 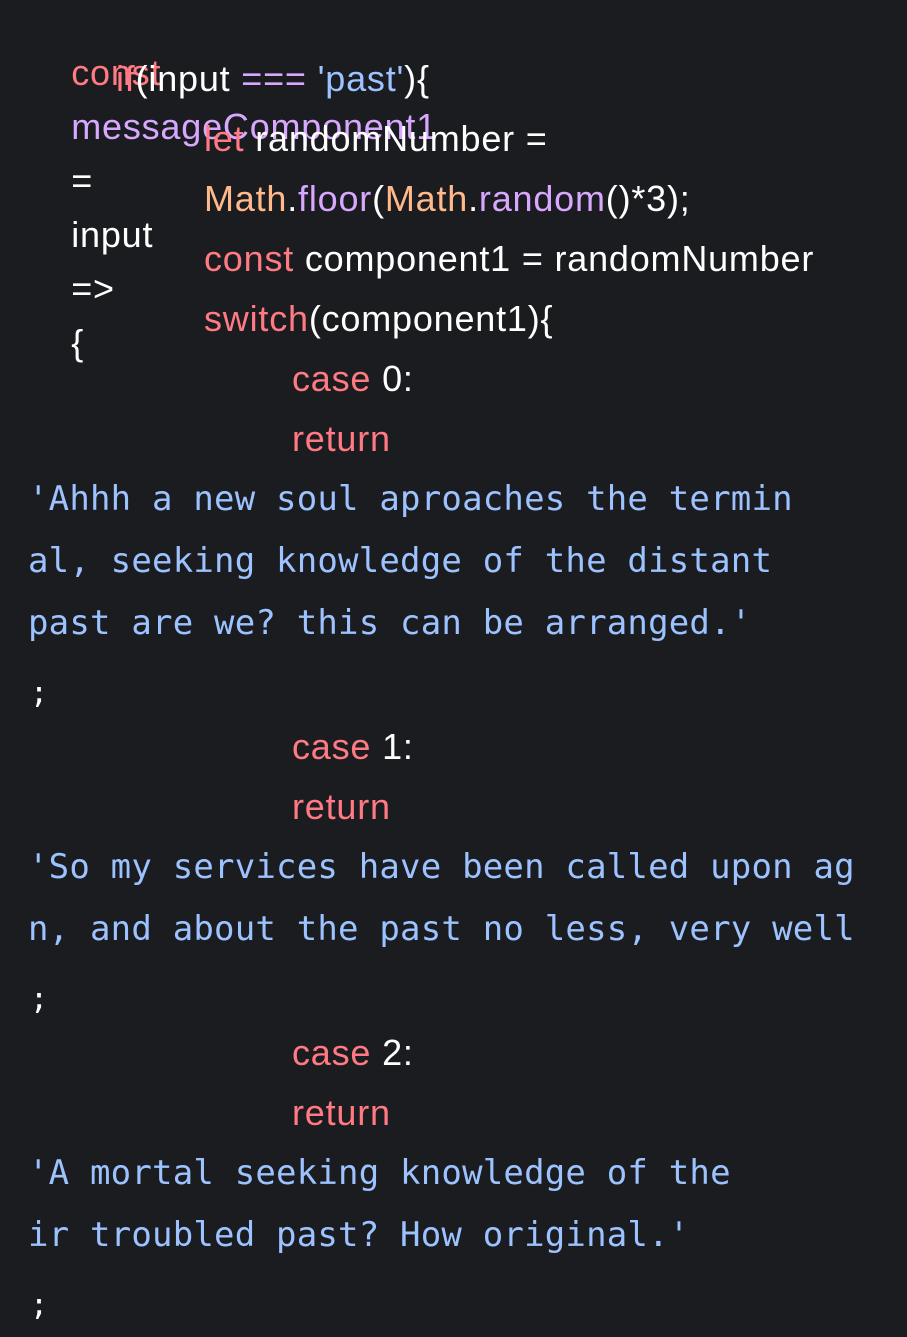 I want to click on code-line: let randomNumber =, so click(x=376, y=139).